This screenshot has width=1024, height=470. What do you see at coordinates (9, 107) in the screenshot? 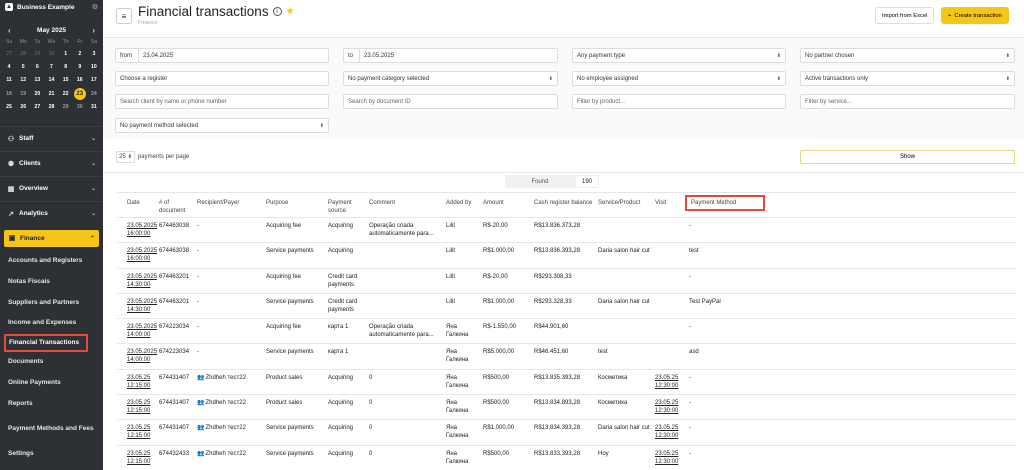
I see `calendar-day: 25` at bounding box center [9, 107].